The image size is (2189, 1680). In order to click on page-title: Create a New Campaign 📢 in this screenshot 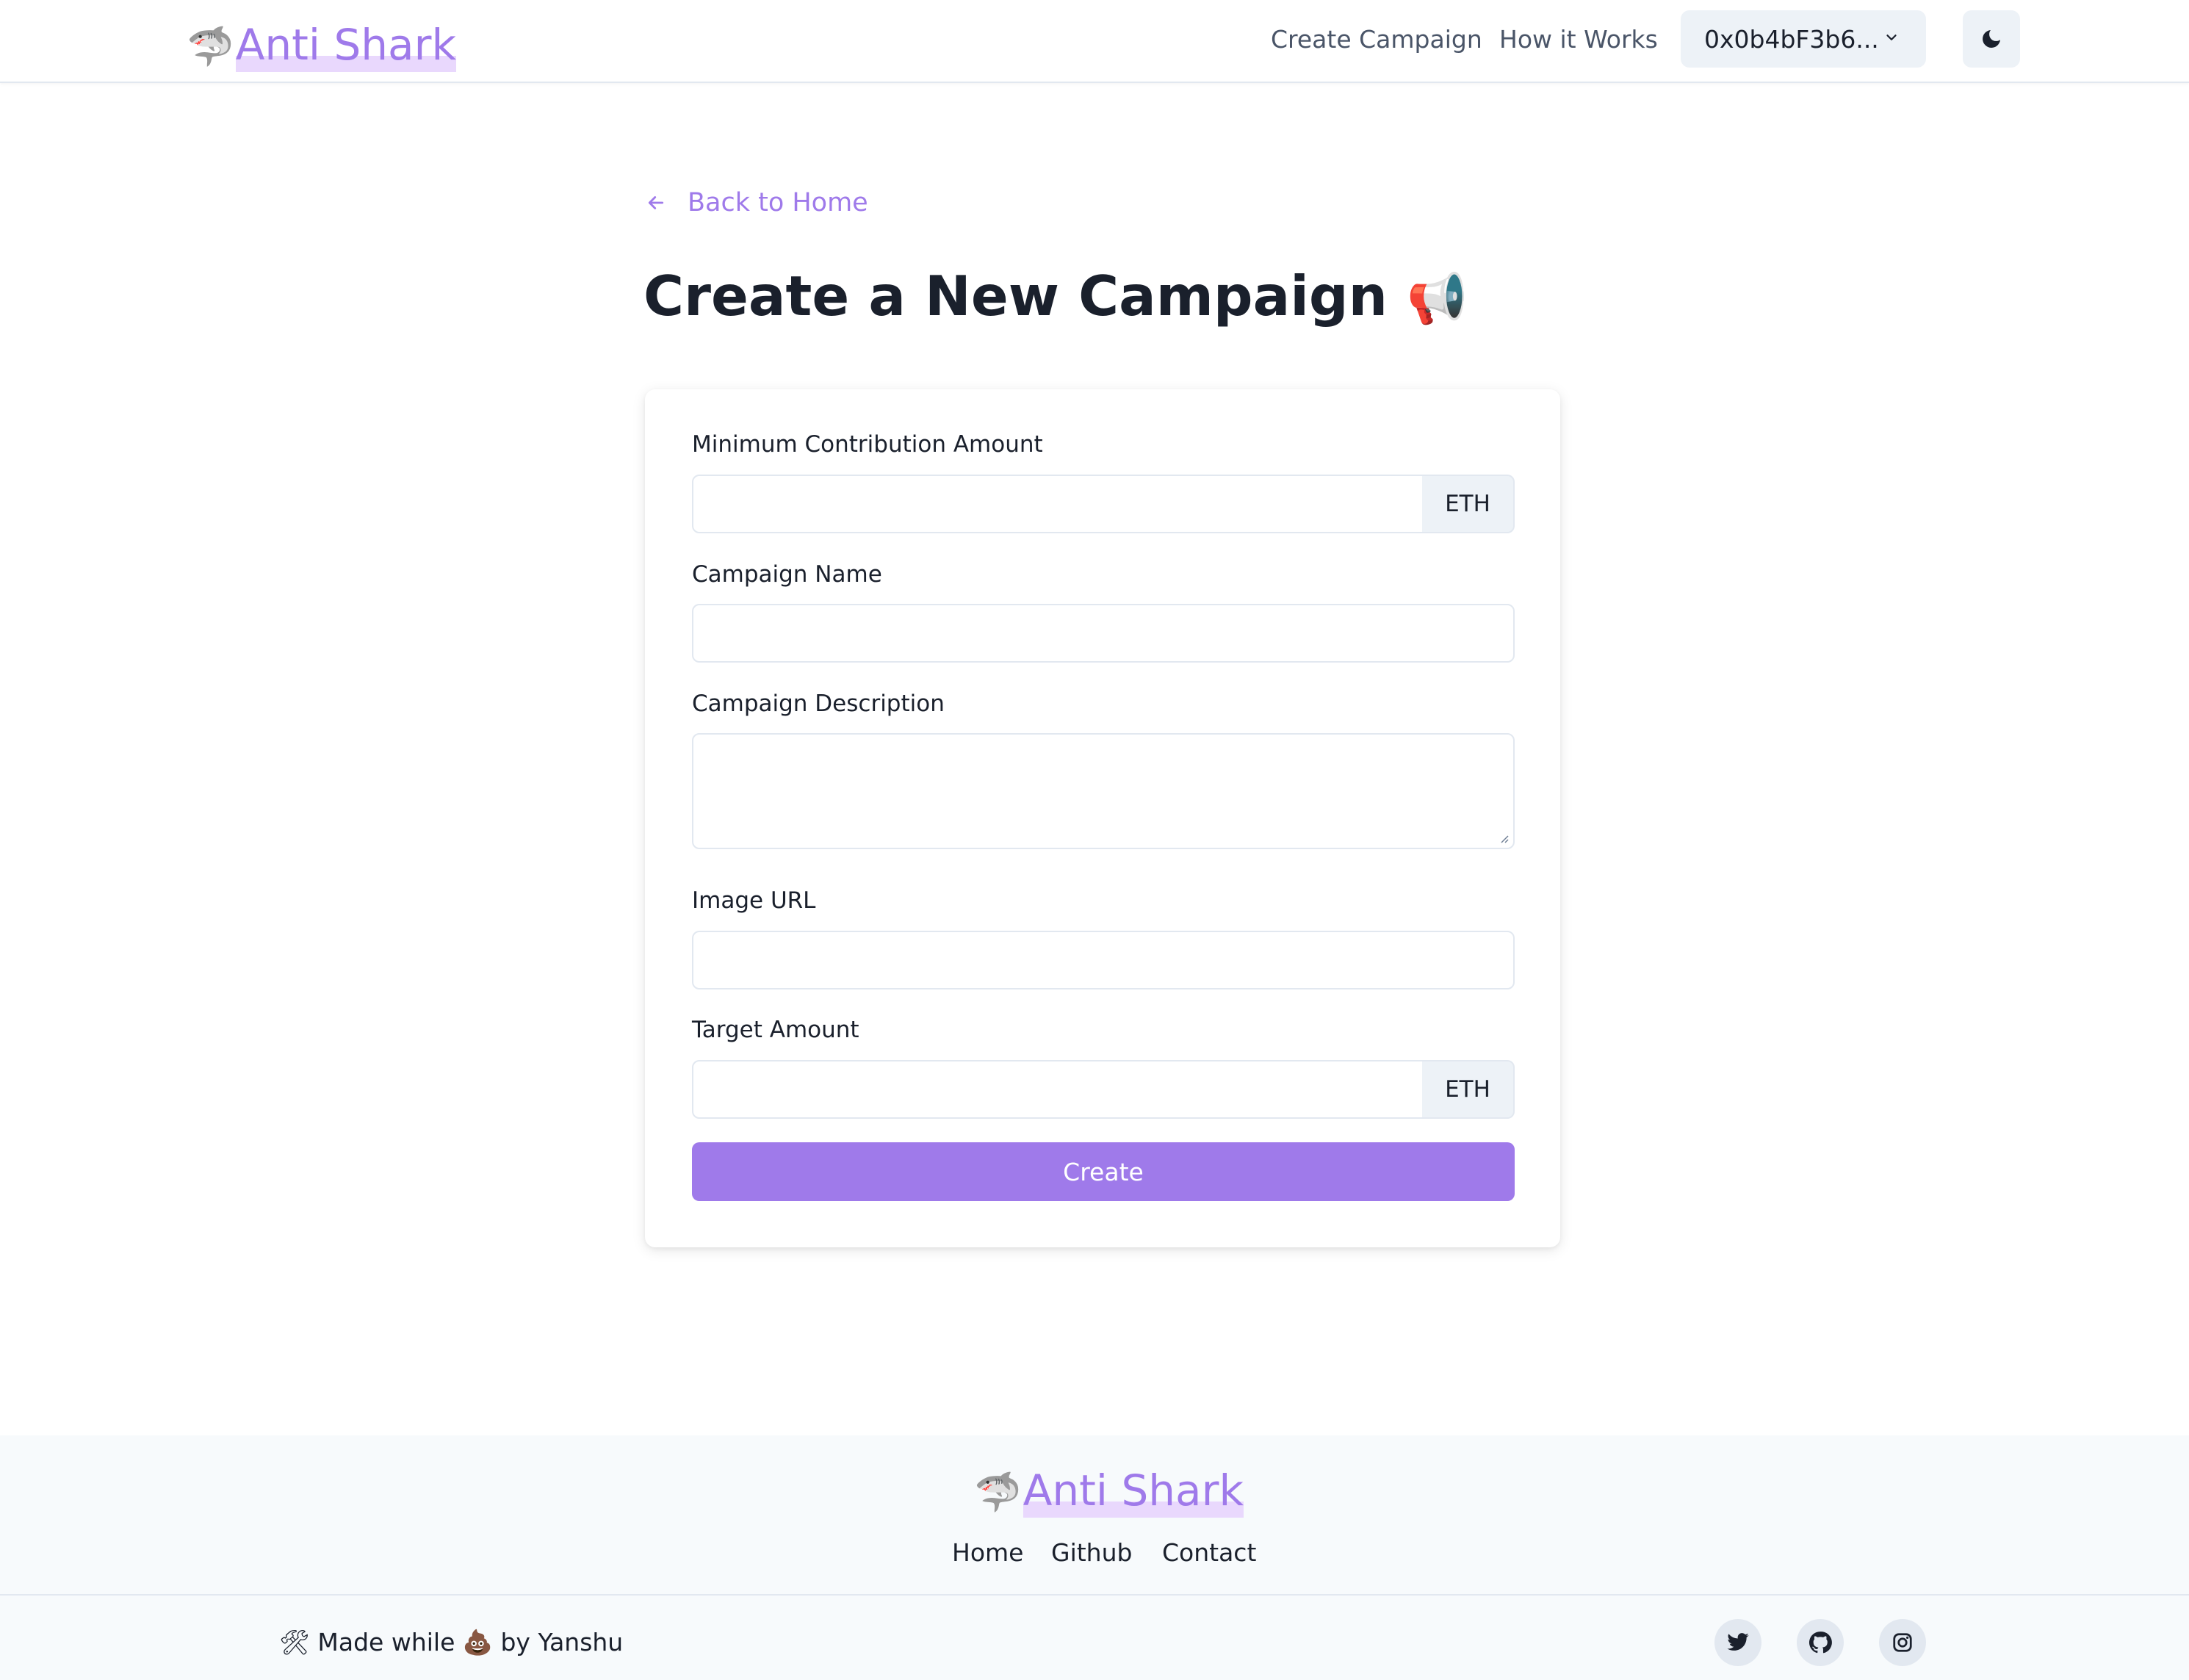, I will do `click(1055, 296)`.